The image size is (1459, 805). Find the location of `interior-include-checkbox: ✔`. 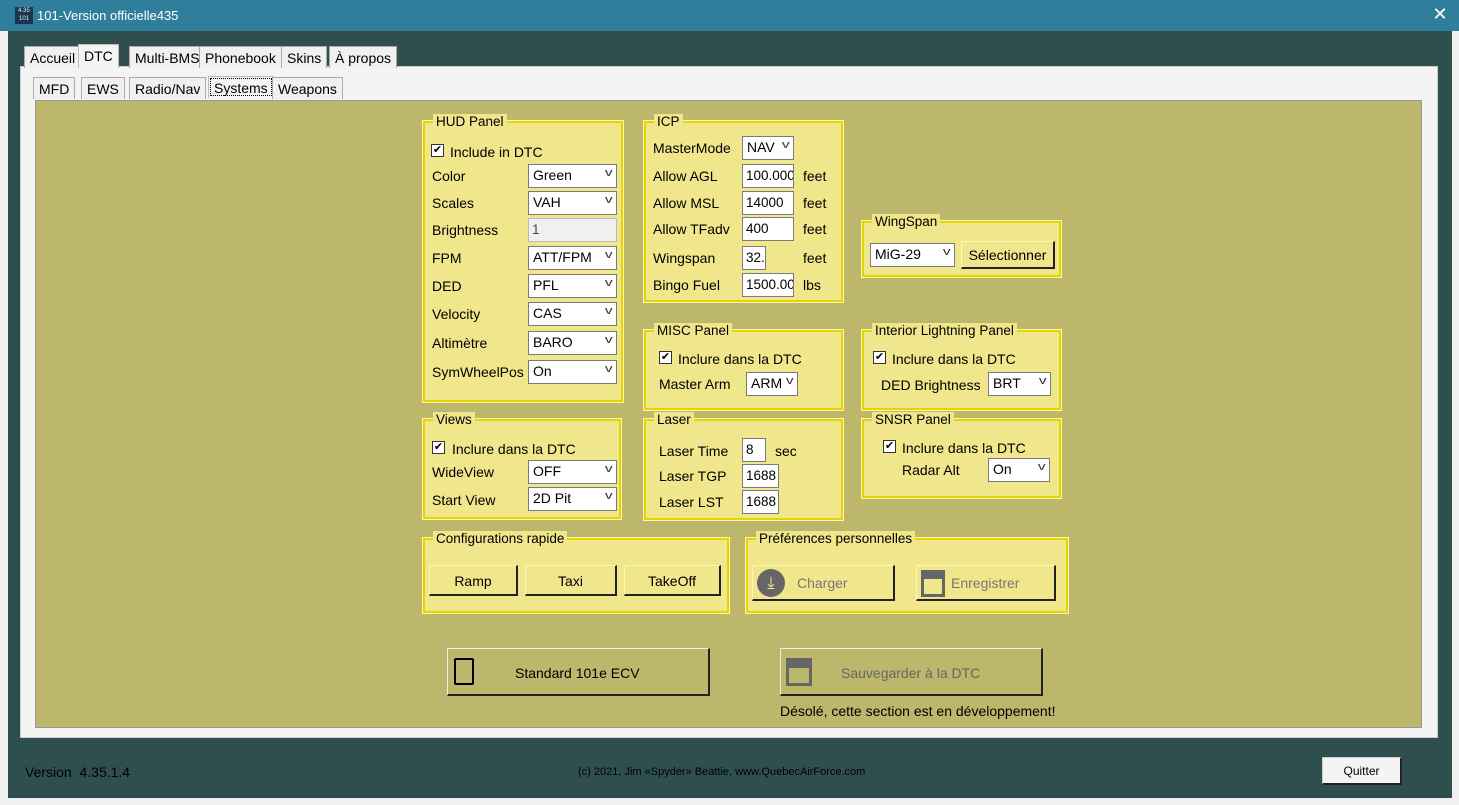

interior-include-checkbox: ✔ is located at coordinates (879, 357).